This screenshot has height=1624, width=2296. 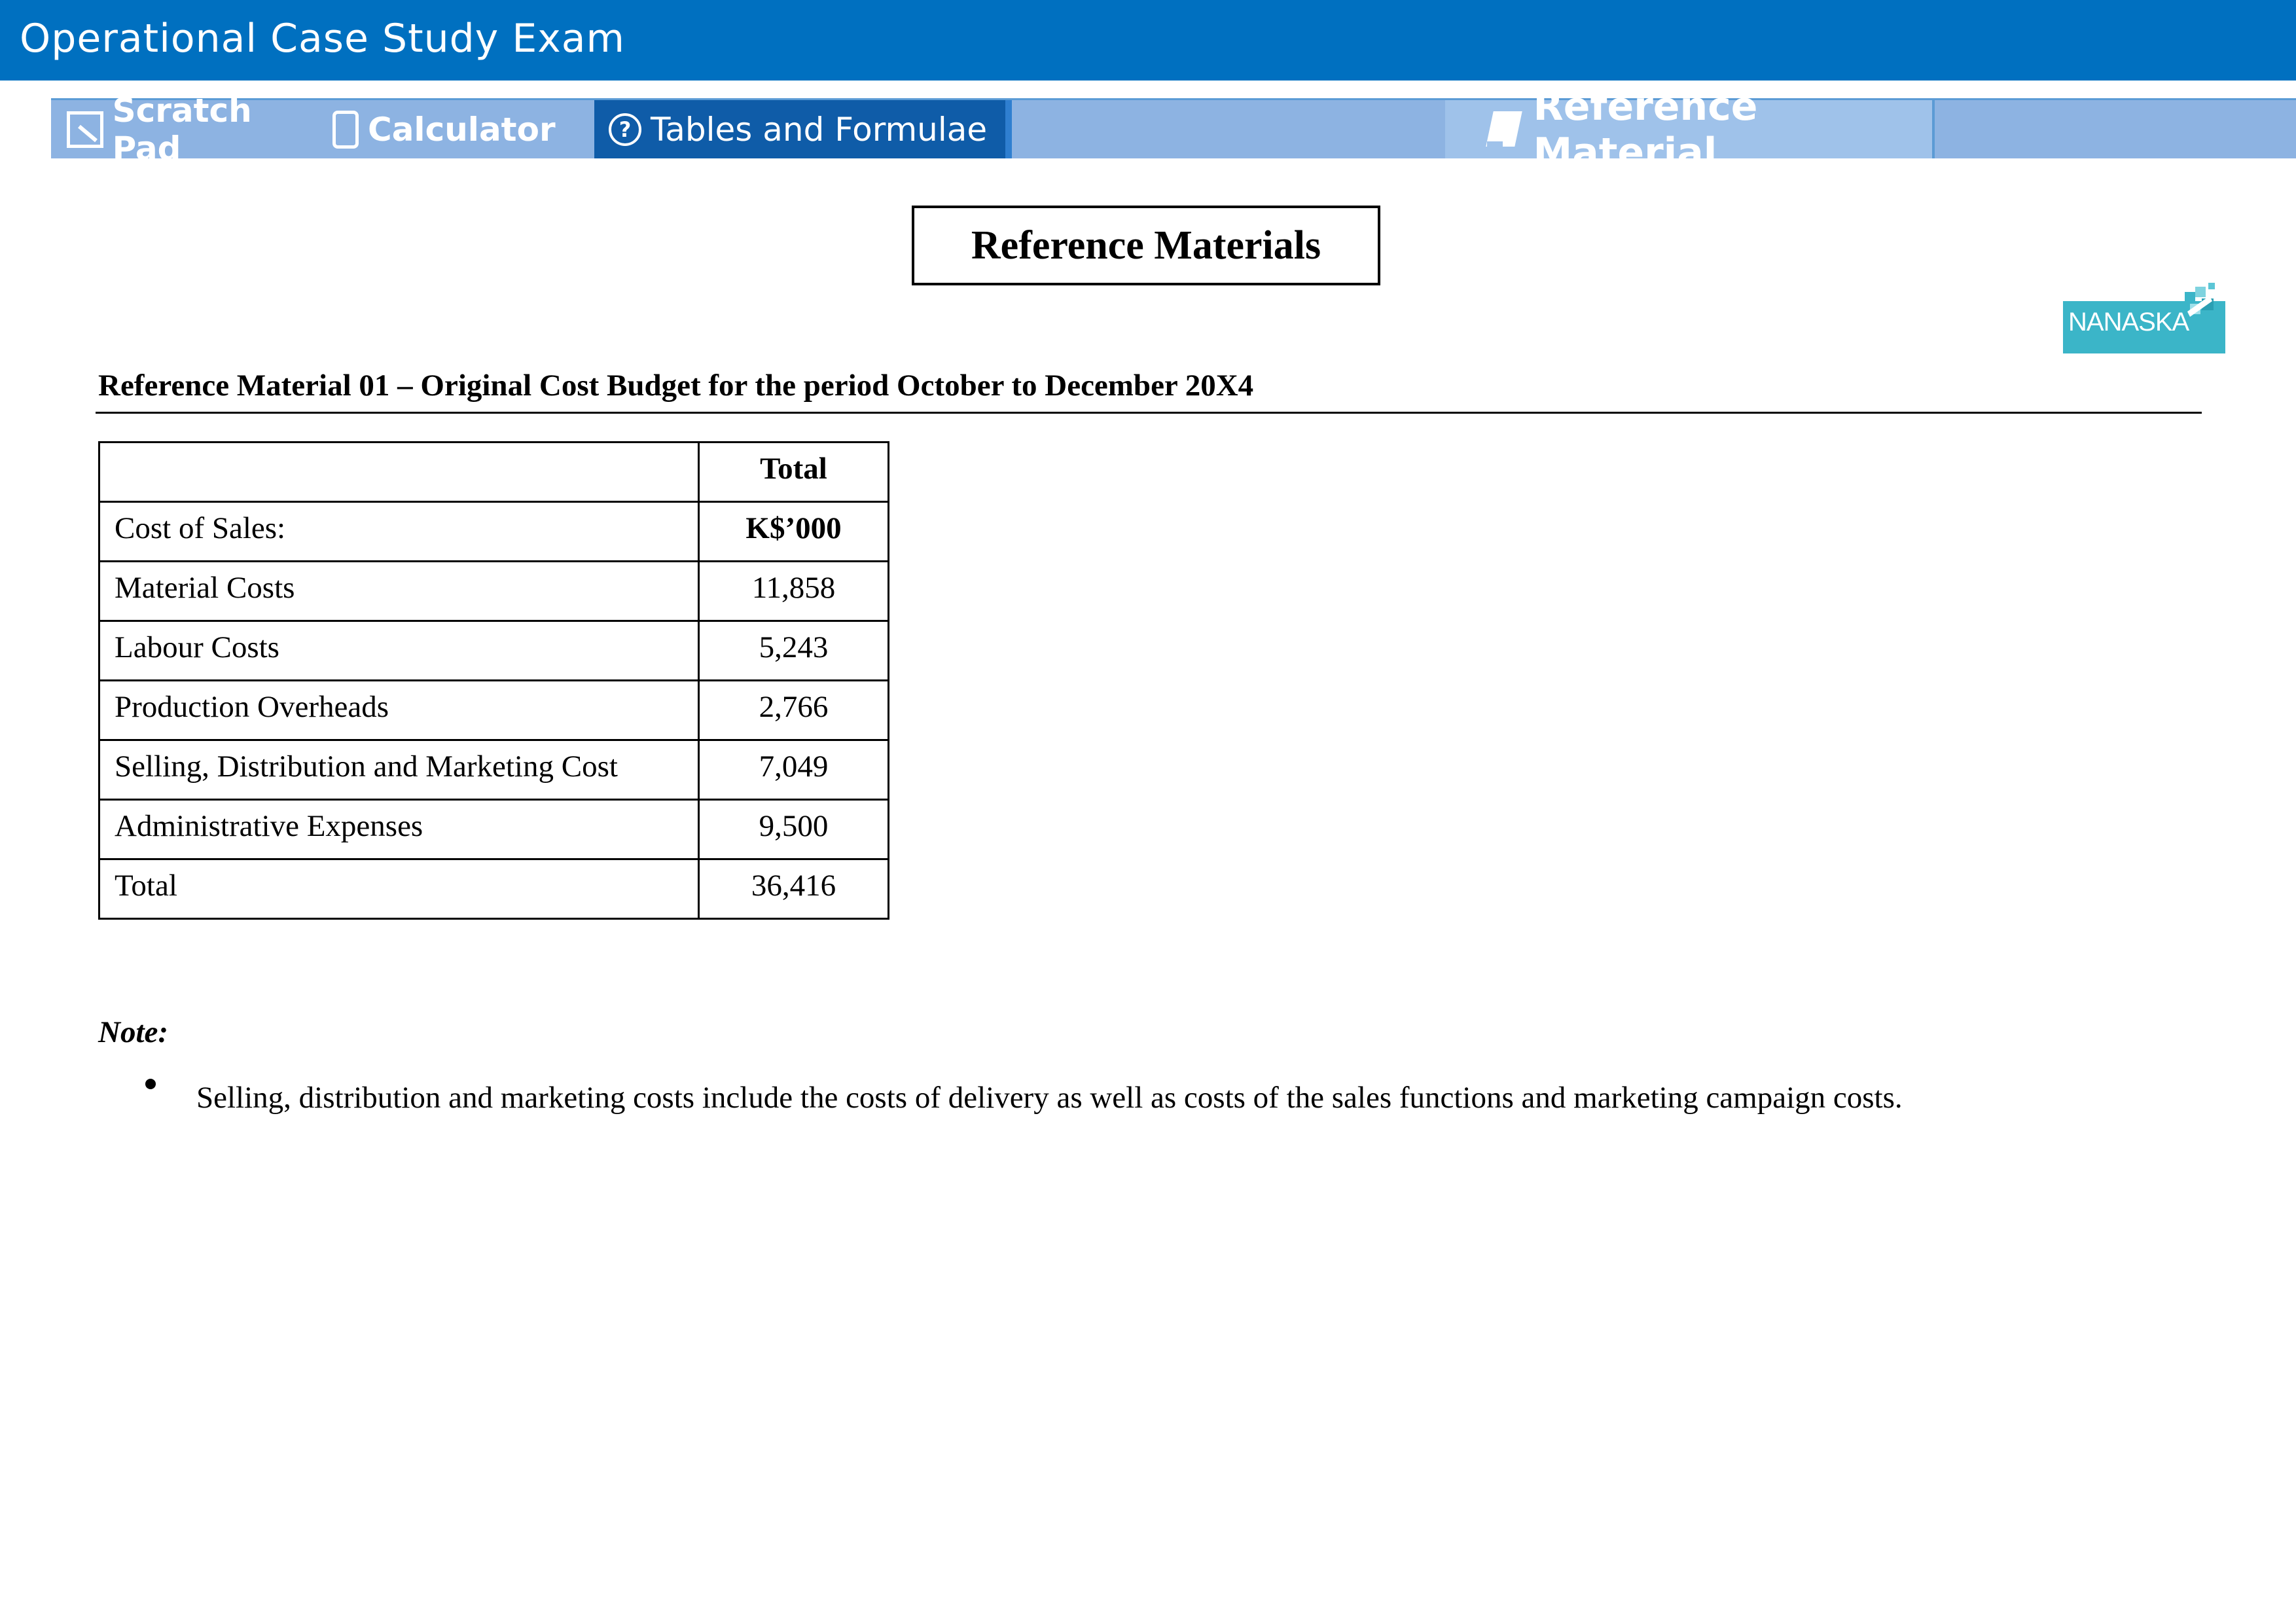 What do you see at coordinates (793, 710) in the screenshot?
I see `row-value: 2,766` at bounding box center [793, 710].